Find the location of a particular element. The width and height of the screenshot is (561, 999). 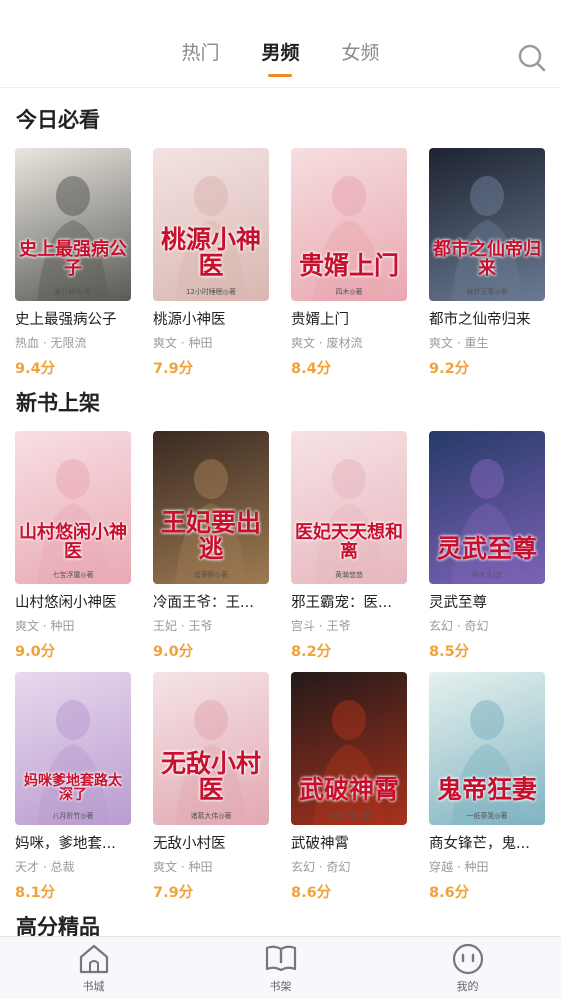

book-score: 9.4分 is located at coordinates (35, 369).